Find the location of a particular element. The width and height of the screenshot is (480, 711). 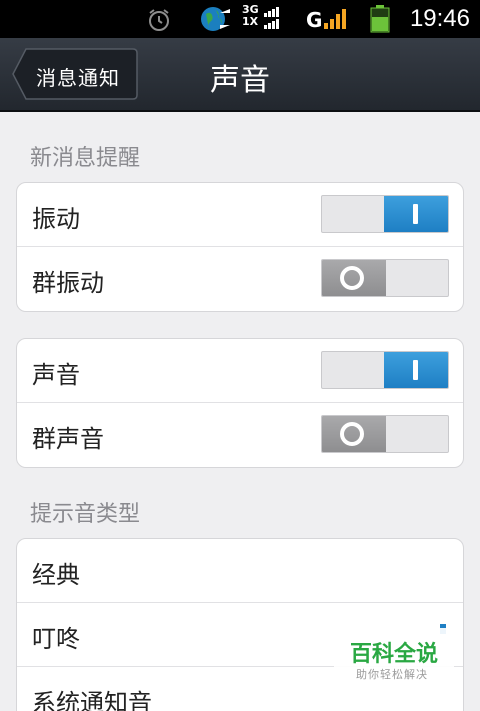

watermark: 百科全说 助你轻松解决 is located at coordinates (394, 658).